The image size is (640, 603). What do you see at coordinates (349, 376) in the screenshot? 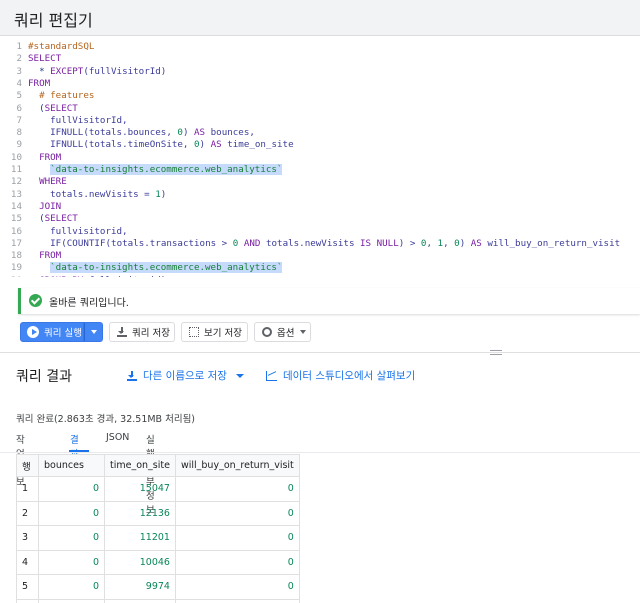
I see `data-studio-label: 데이터 스튜디오에서 살펴보기` at bounding box center [349, 376].